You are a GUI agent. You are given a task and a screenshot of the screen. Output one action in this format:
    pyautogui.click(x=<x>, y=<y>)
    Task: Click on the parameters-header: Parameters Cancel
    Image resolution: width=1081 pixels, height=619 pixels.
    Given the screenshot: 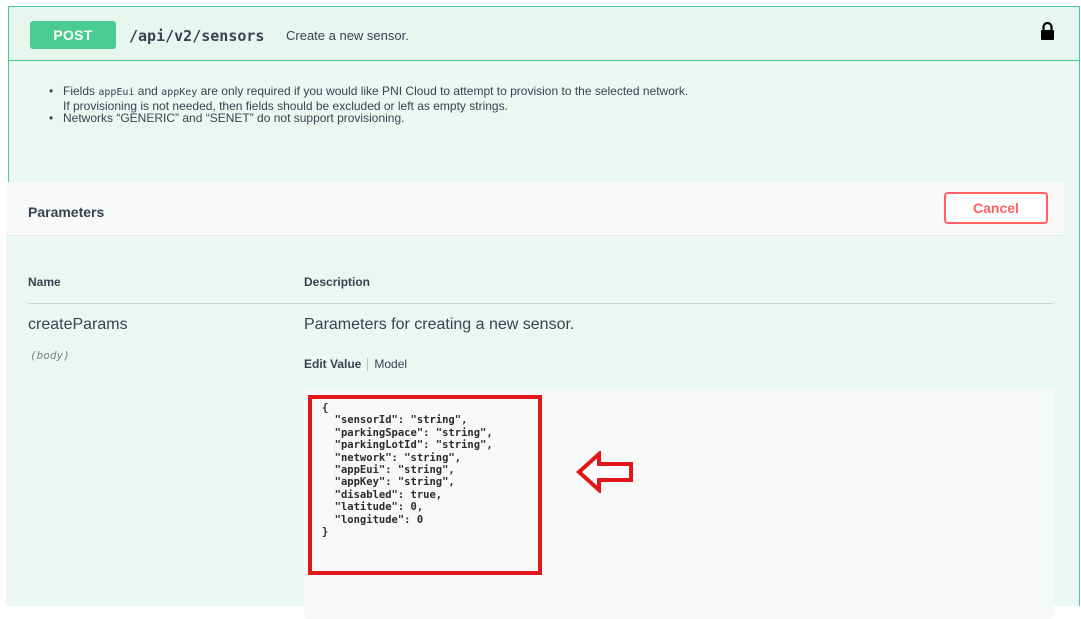 What is the action you would take?
    pyautogui.click(x=535, y=209)
    